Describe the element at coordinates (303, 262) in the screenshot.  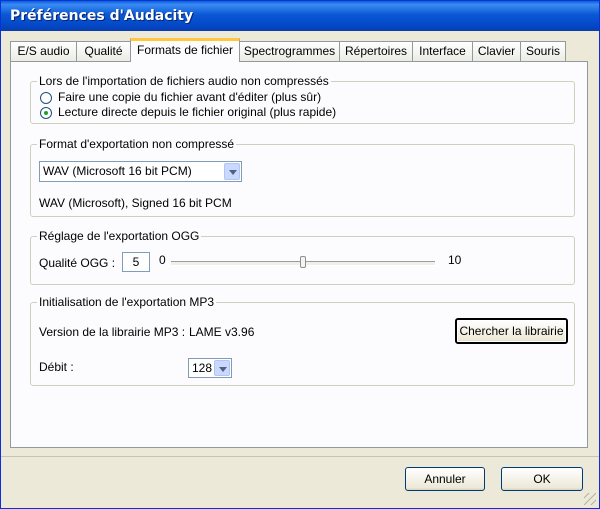
I see `ogg-quality-slider-thumb` at that location.